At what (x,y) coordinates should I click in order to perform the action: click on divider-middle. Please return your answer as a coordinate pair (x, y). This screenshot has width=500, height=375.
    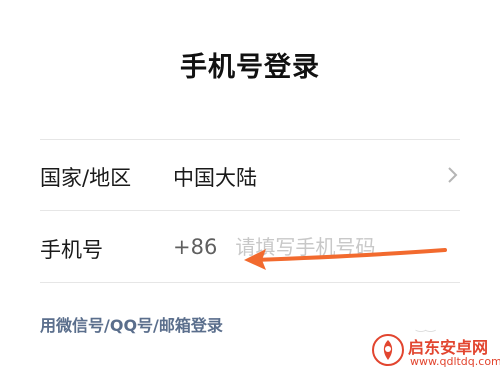
    Looking at the image, I should click on (250, 210).